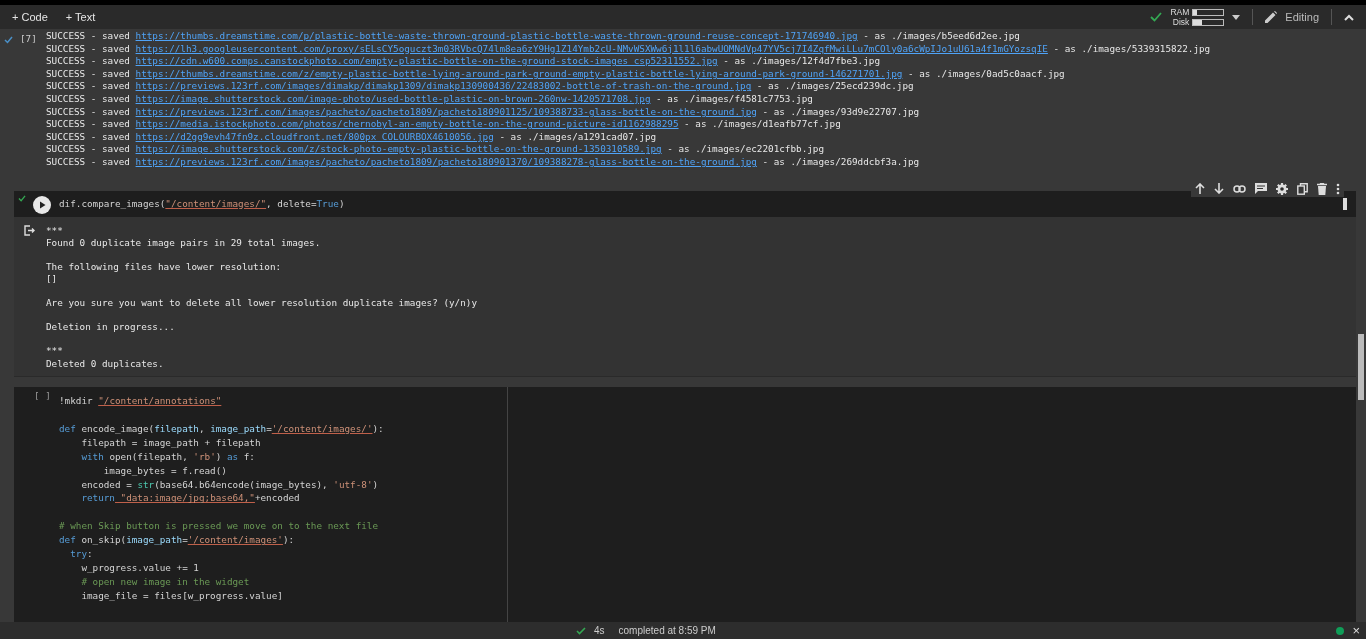 The image size is (1366, 639). What do you see at coordinates (599, 630) in the screenshot?
I see `run-duration: 4s` at bounding box center [599, 630].